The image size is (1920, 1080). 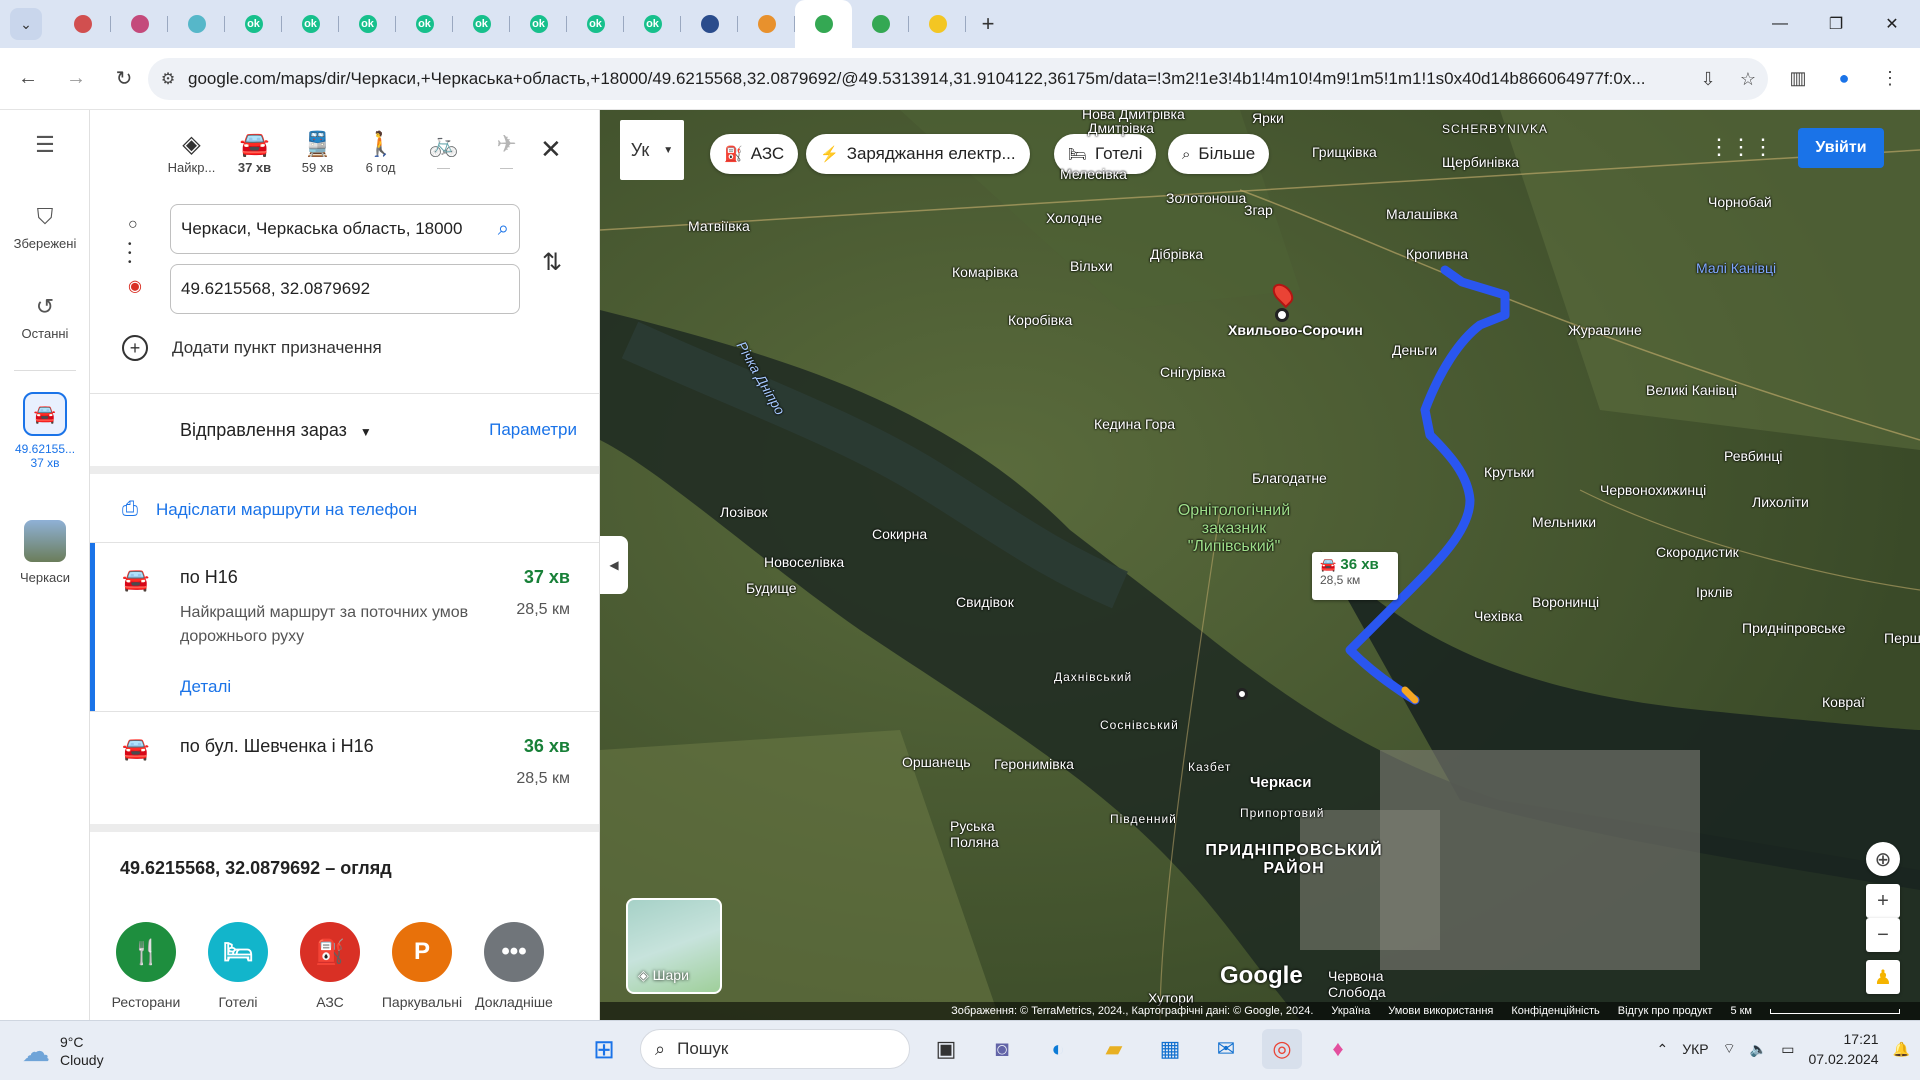 I want to click on route-details-link: Деталі, so click(x=205, y=687).